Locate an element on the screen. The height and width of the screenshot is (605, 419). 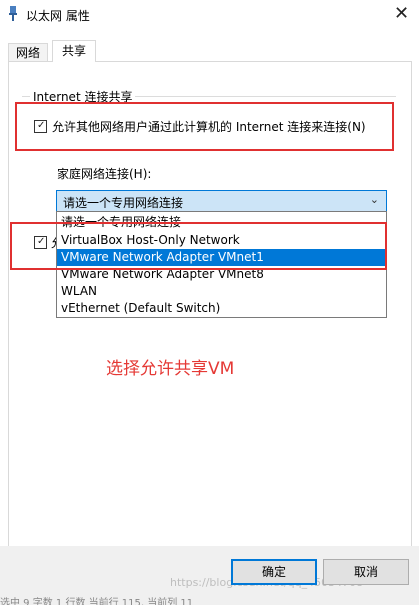
tab-network: 网络 is located at coordinates (28, 52).